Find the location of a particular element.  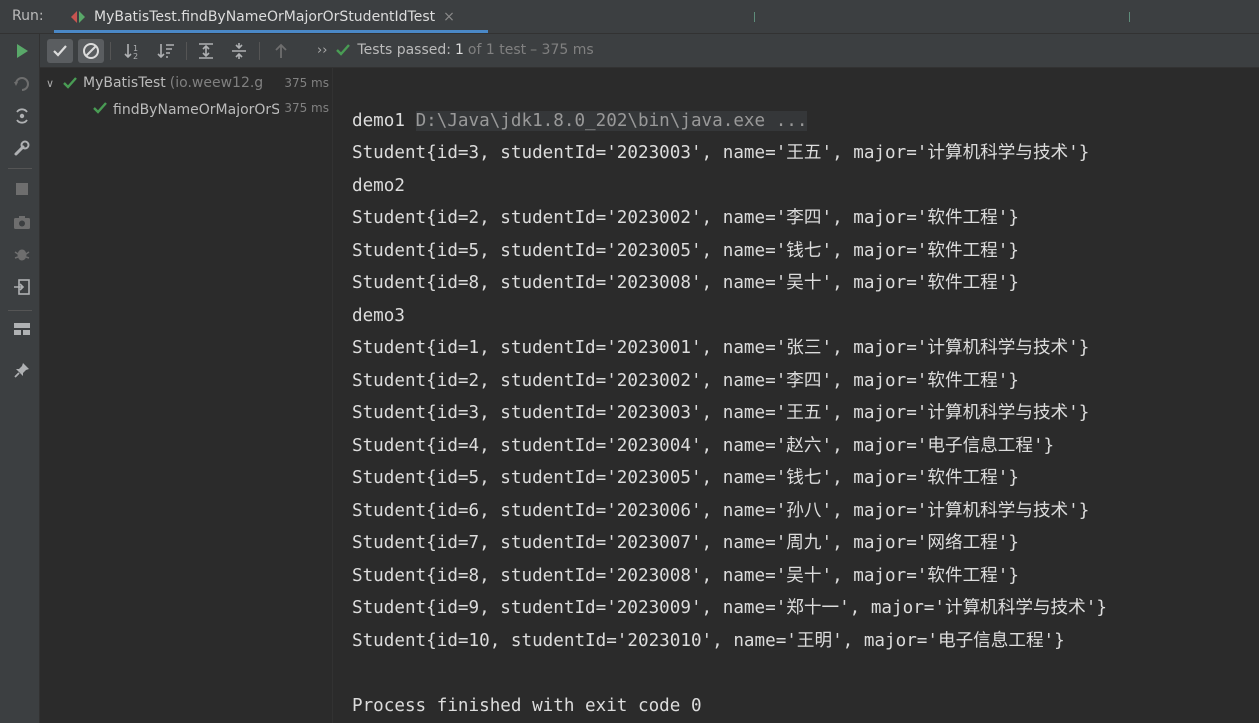

show-passed-toggle is located at coordinates (60, 51).